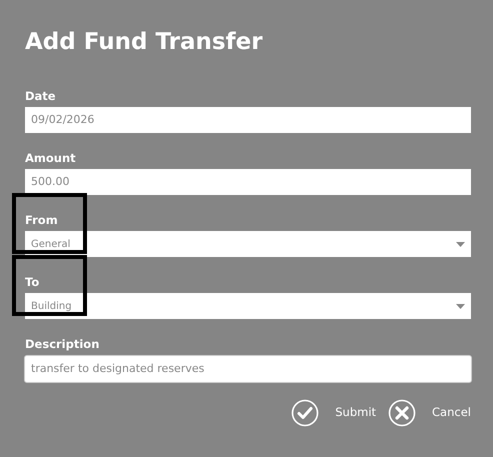 The height and width of the screenshot is (457, 493). What do you see at coordinates (333, 413) in the screenshot?
I see `submit-button: Submit` at bounding box center [333, 413].